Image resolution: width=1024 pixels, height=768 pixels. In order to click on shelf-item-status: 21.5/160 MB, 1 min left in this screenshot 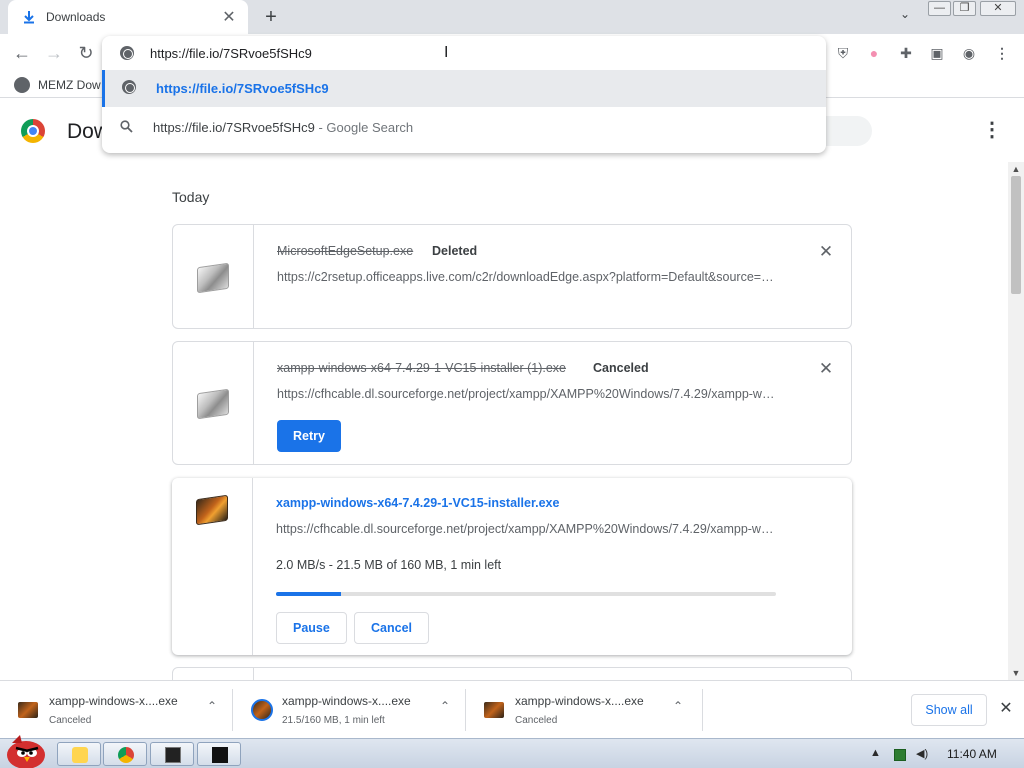, I will do `click(333, 720)`.